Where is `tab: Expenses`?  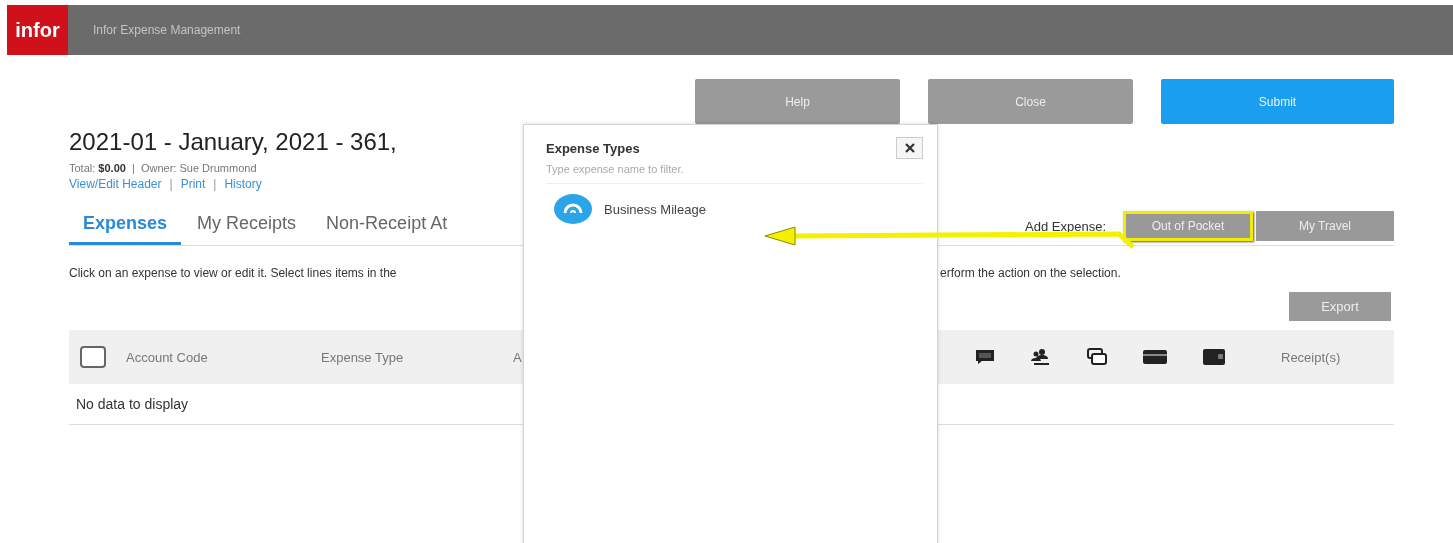
tab: Expenses is located at coordinates (125, 227).